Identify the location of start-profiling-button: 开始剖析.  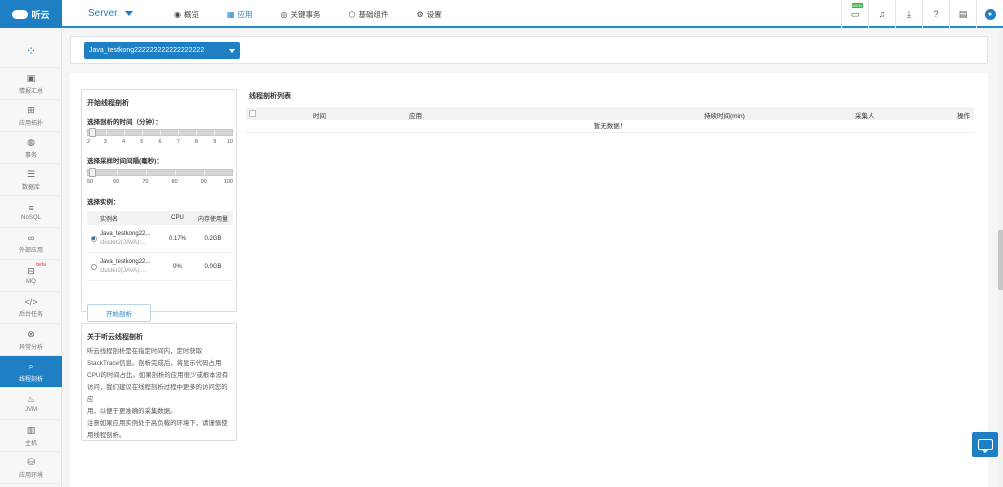
(119, 313).